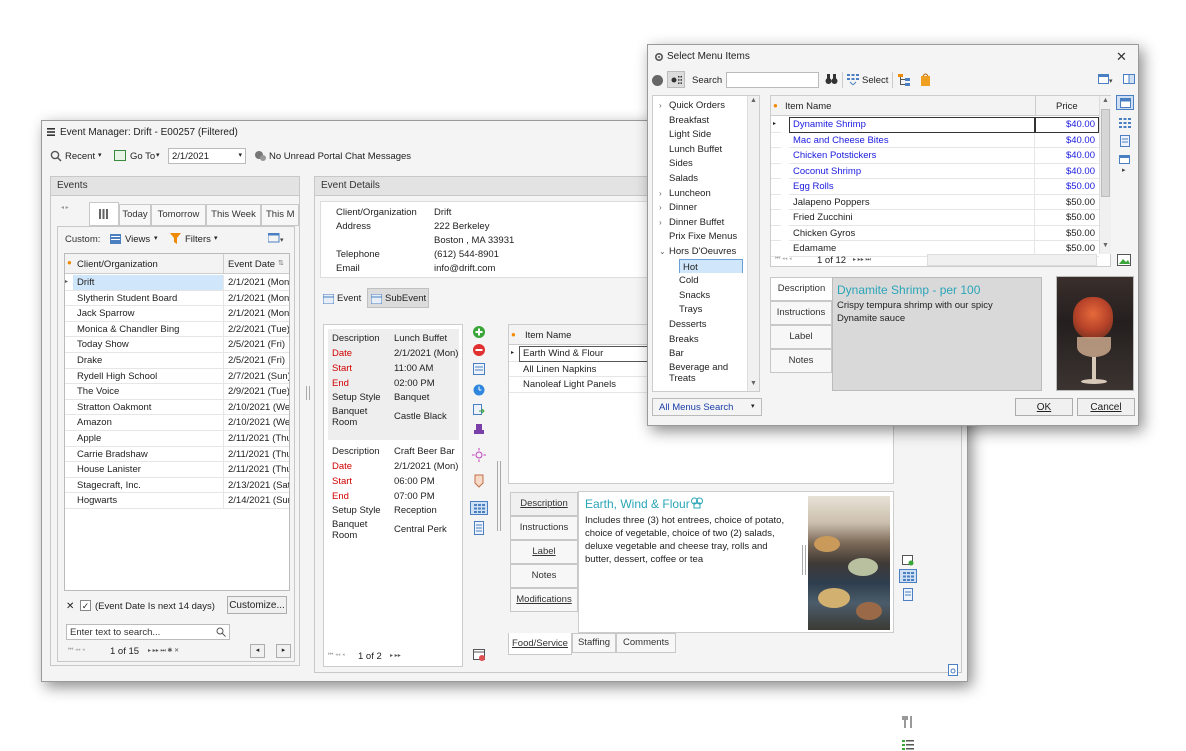 The width and height of the screenshot is (1186, 751). I want to click on menu-item-row: Chicken Gyros $50.00, so click(935, 233).